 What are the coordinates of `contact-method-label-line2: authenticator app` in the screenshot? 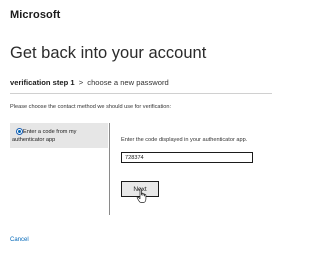 It's located at (34, 140).